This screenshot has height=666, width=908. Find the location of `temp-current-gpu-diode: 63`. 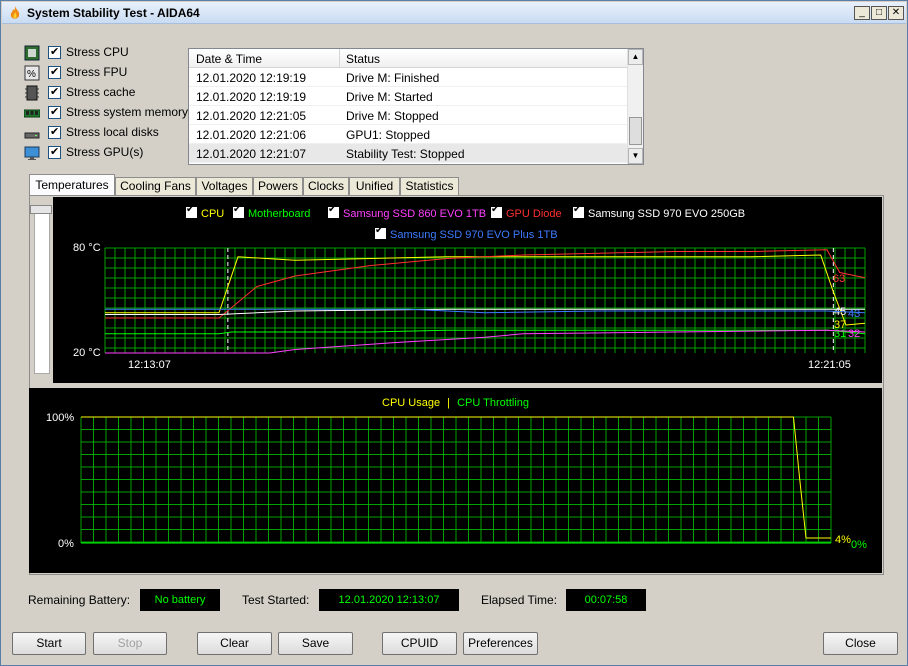

temp-current-gpu-diode: 63 is located at coordinates (839, 279).